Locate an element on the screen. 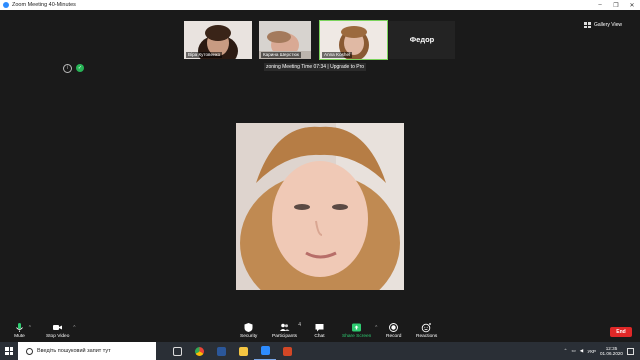  close-button: ✕ is located at coordinates (632, 5).